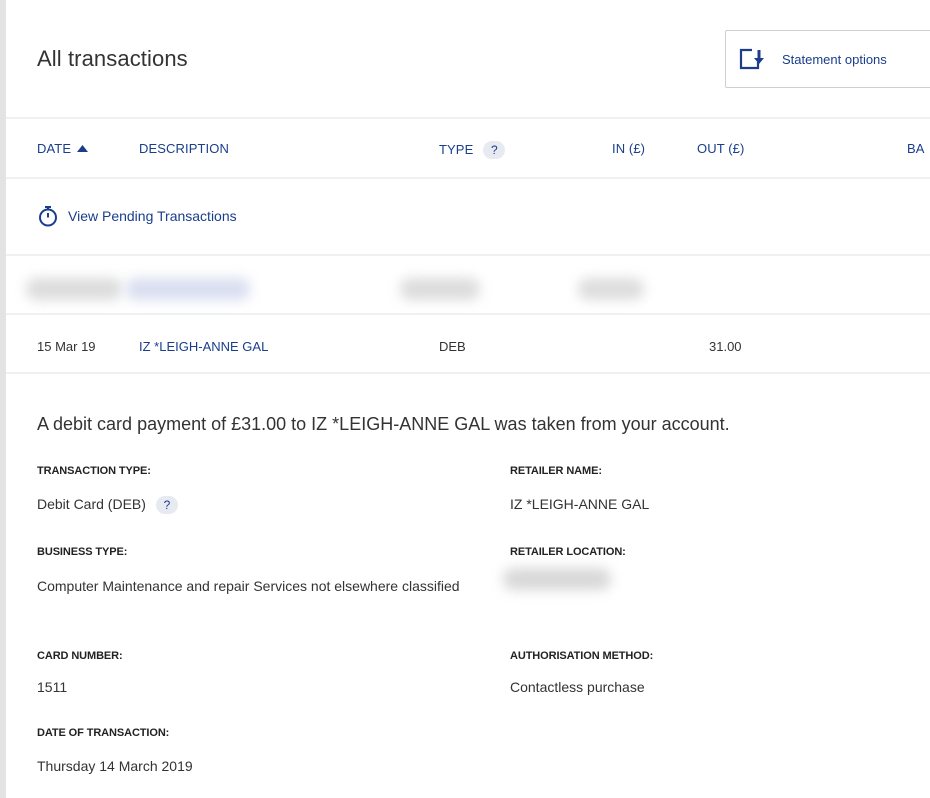 The image size is (930, 798). Describe the element at coordinates (83, 148) in the screenshot. I see `sort-ascending-icon` at that location.